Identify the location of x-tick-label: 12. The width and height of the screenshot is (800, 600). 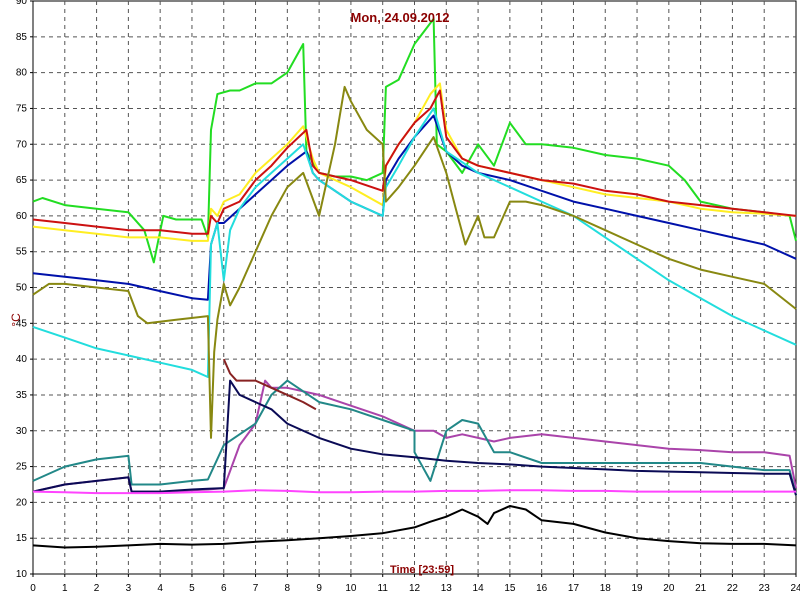
(415, 588).